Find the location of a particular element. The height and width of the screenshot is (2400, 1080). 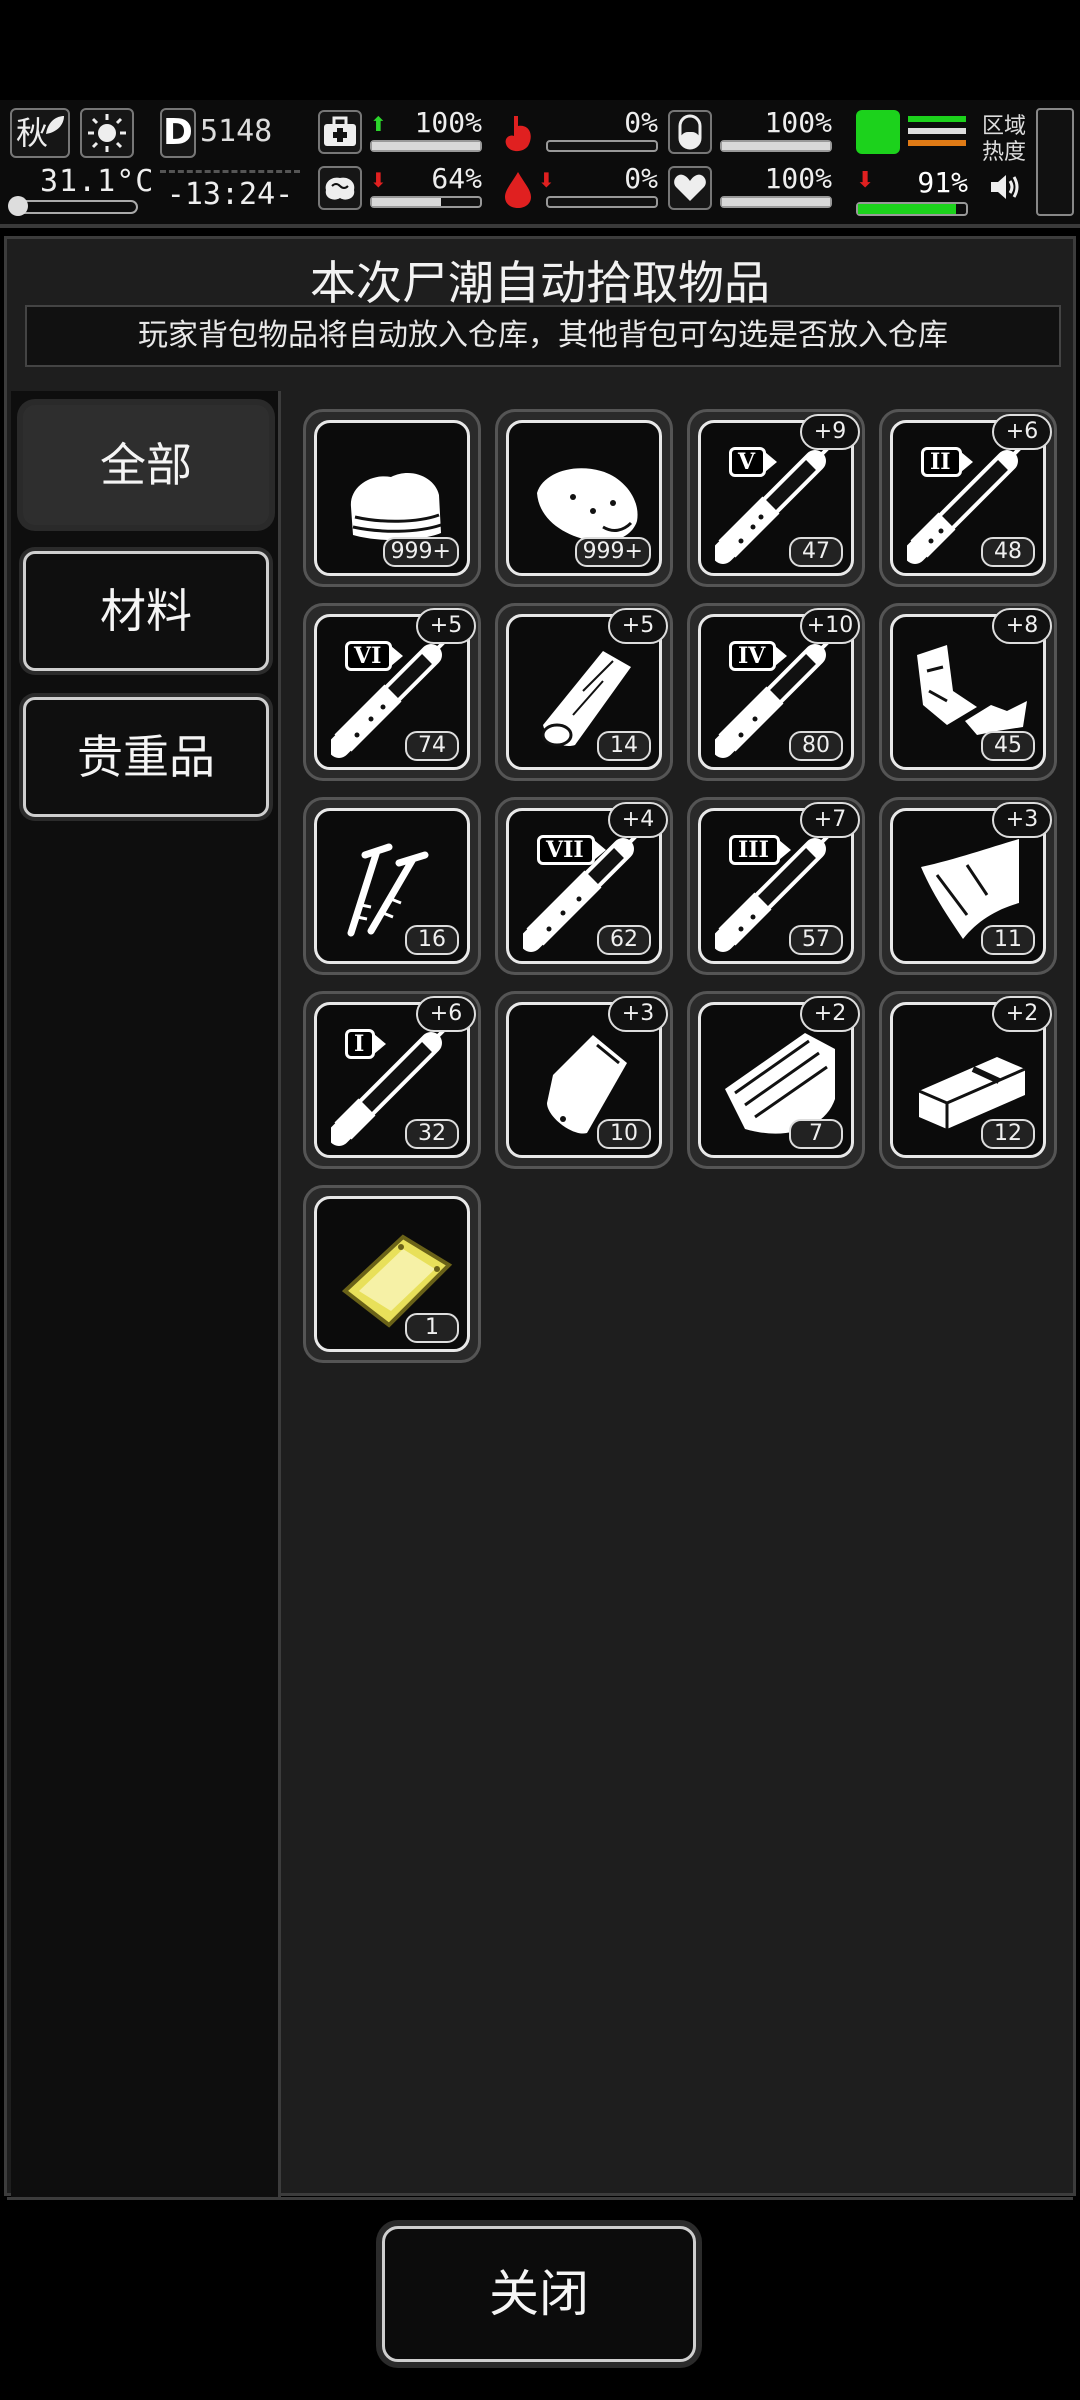

weather-bar-fill is located at coordinates (907, 209).